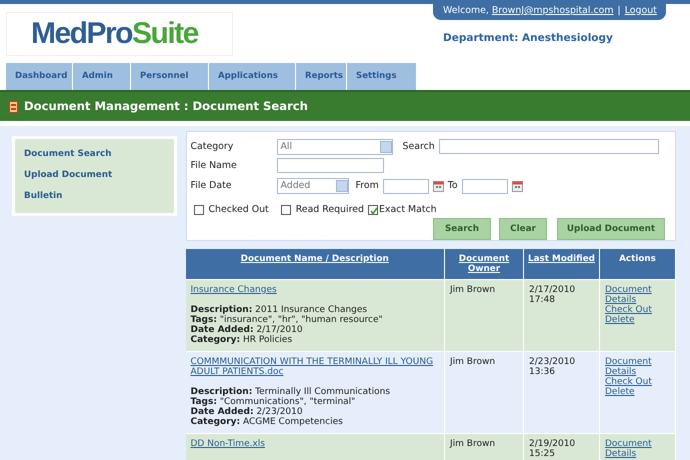 The height and width of the screenshot is (460, 690). What do you see at coordinates (466, 10) in the screenshot?
I see `welcome-text: Welcome,` at bounding box center [466, 10].